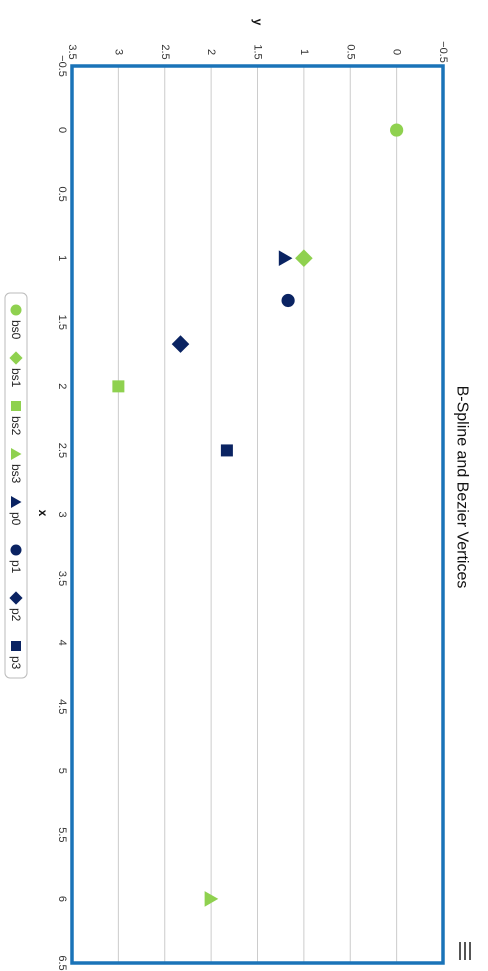 The height and width of the screenshot is (971, 488). I want to click on legend-label-bs3: bs3, so click(16, 474).